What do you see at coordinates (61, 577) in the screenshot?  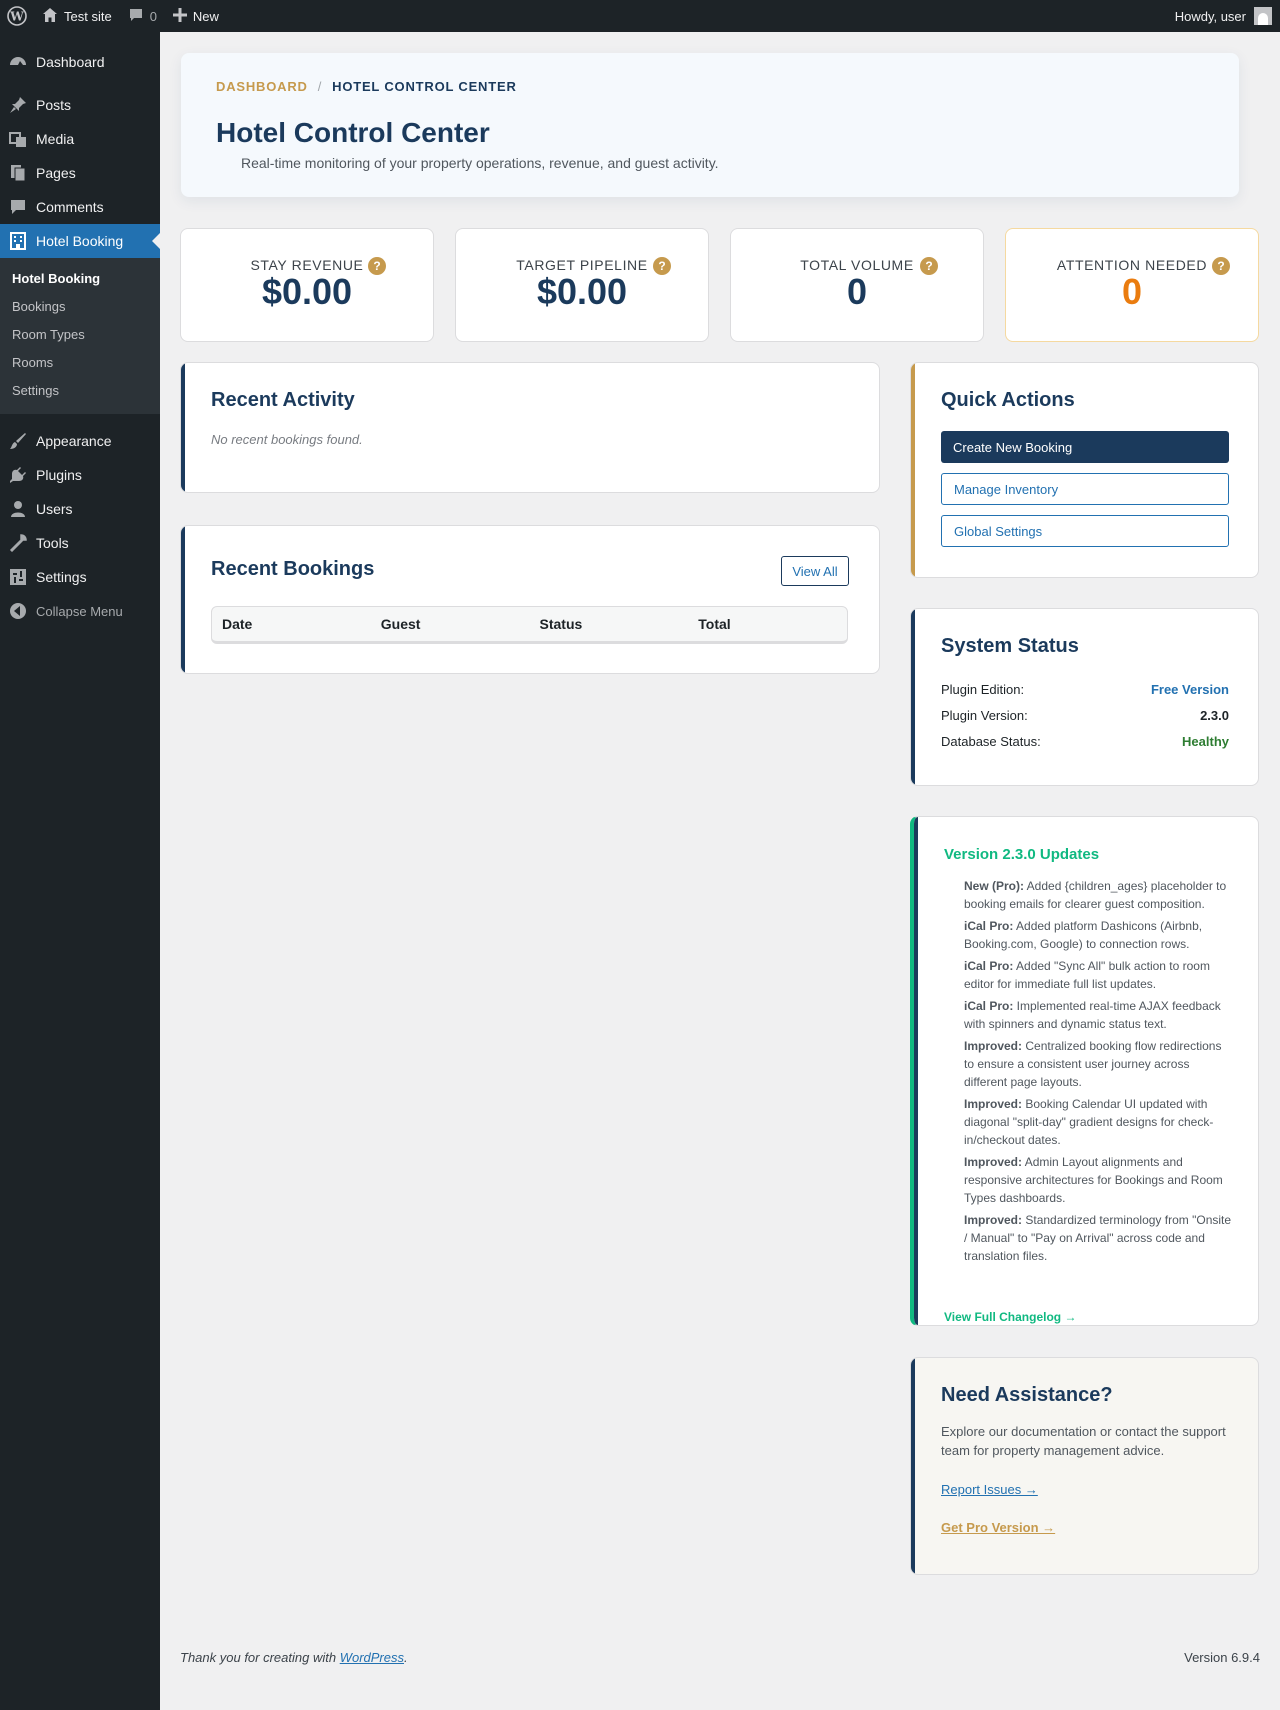 I see `sidebar-item-label: Settings` at bounding box center [61, 577].